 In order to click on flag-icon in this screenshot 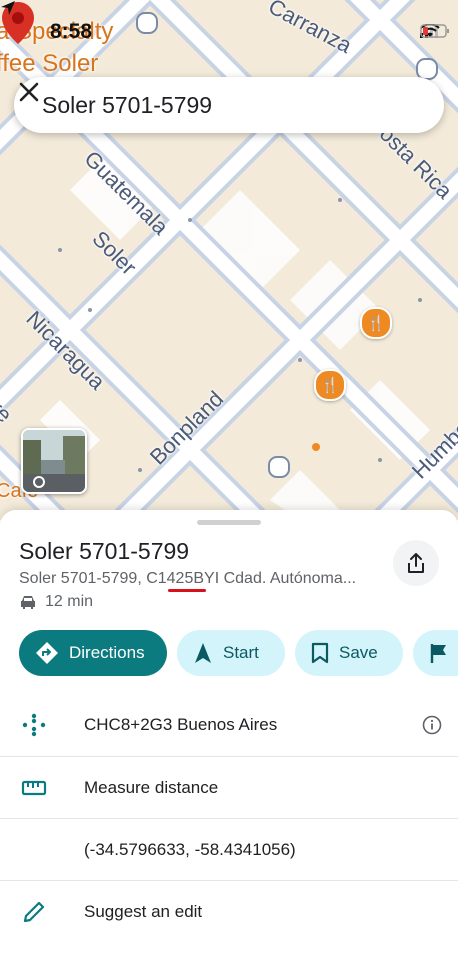, I will do `click(438, 653)`.